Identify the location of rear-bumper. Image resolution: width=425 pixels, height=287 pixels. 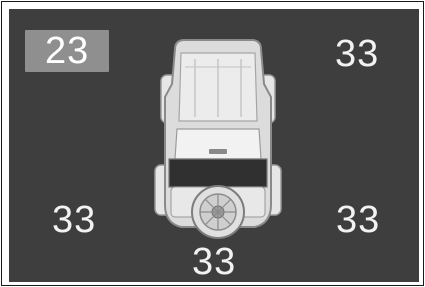
(218, 173).